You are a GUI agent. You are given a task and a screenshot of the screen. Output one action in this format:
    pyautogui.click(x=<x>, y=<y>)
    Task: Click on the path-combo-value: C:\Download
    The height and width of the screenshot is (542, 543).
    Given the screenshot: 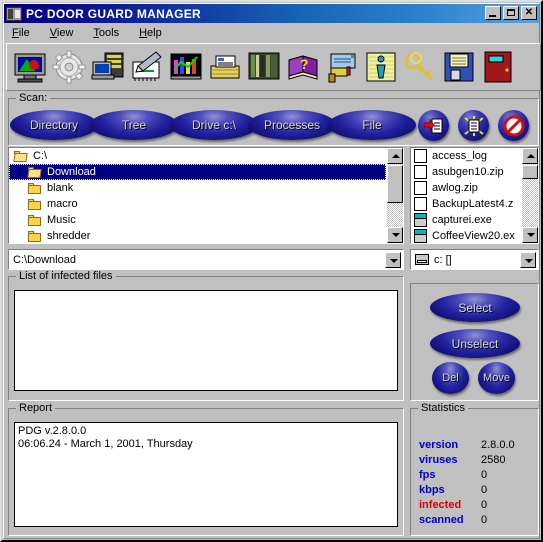 What is the action you would take?
    pyautogui.click(x=44, y=259)
    